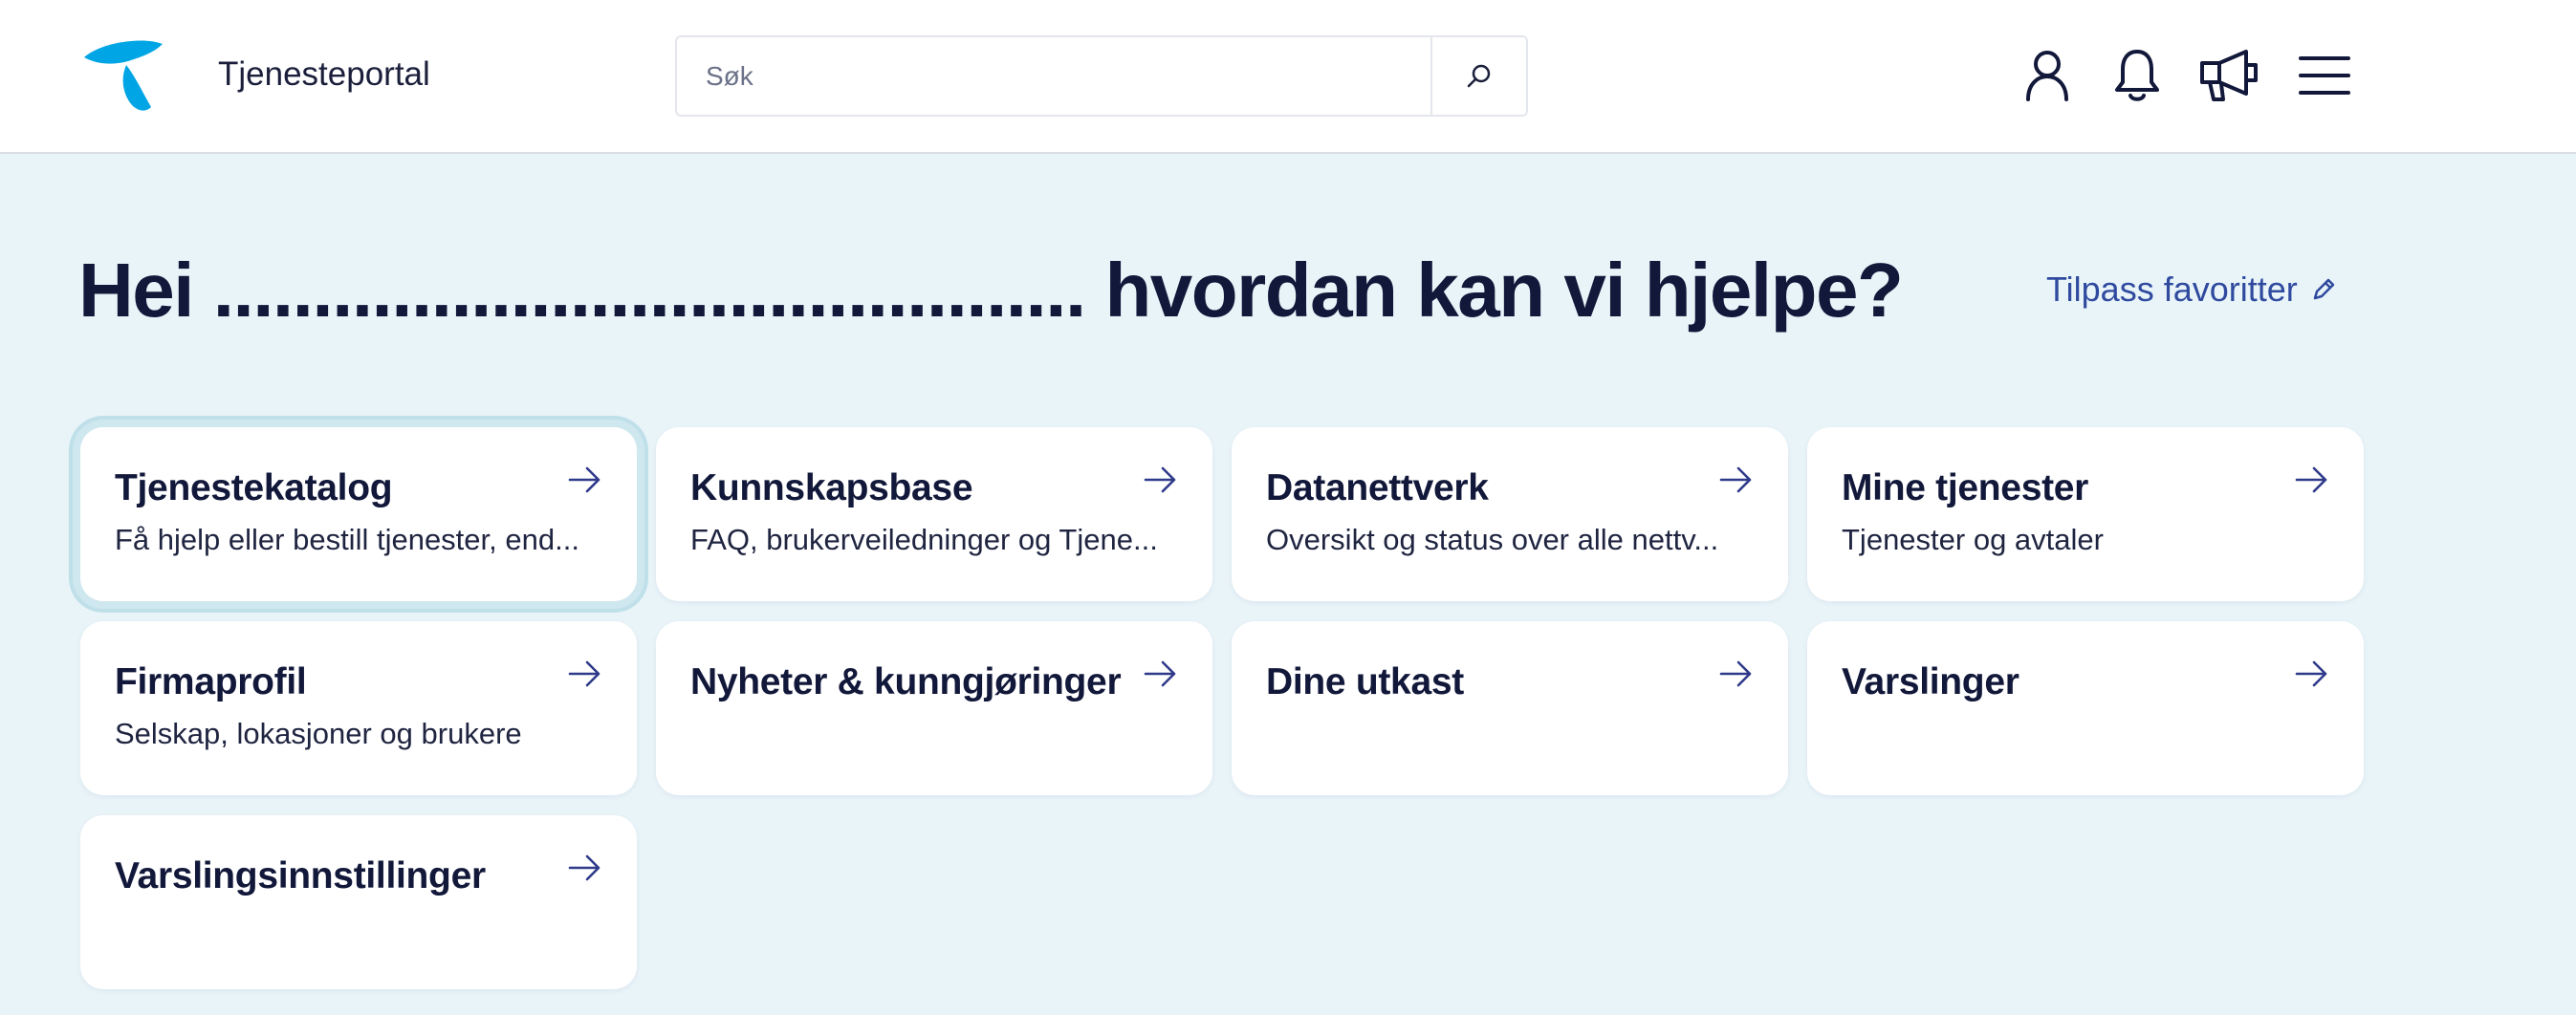 The height and width of the screenshot is (1015, 2576). Describe the element at coordinates (2323, 289) in the screenshot. I see `pencil-icon` at that location.